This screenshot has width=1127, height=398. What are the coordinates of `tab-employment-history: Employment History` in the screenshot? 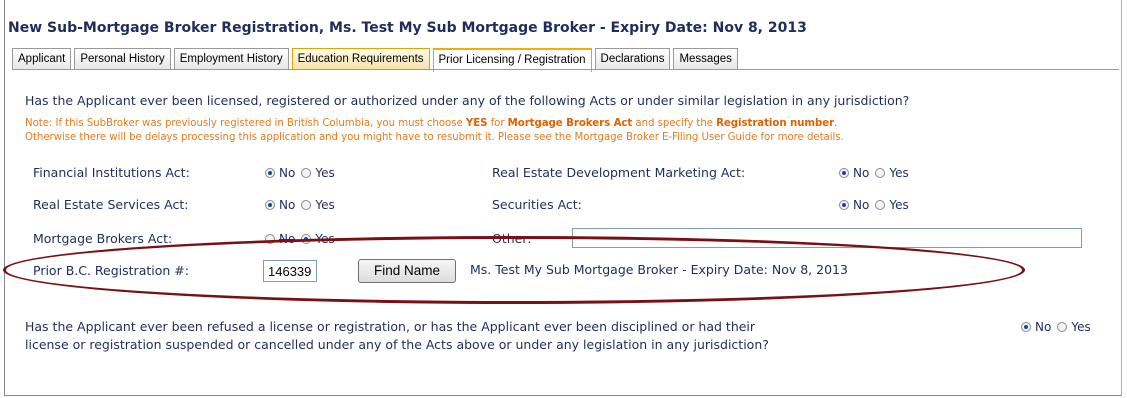 It's located at (231, 59).